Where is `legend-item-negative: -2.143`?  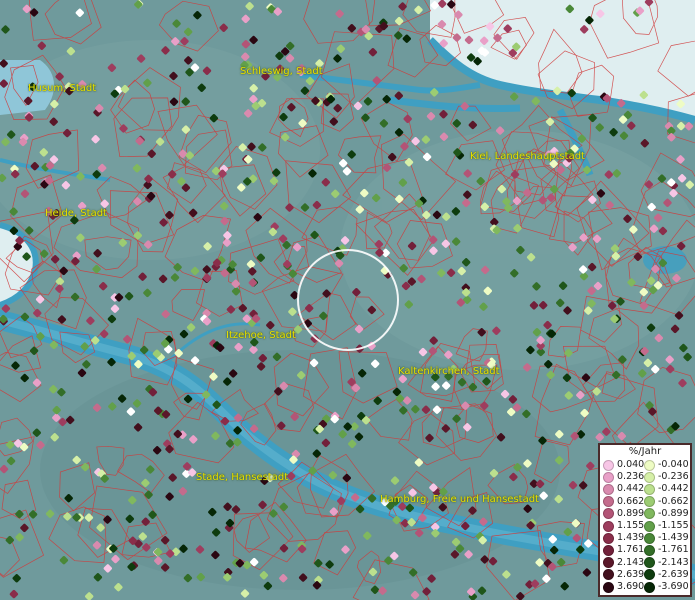
legend-item-negative: -2.143 is located at coordinates (666, 563).